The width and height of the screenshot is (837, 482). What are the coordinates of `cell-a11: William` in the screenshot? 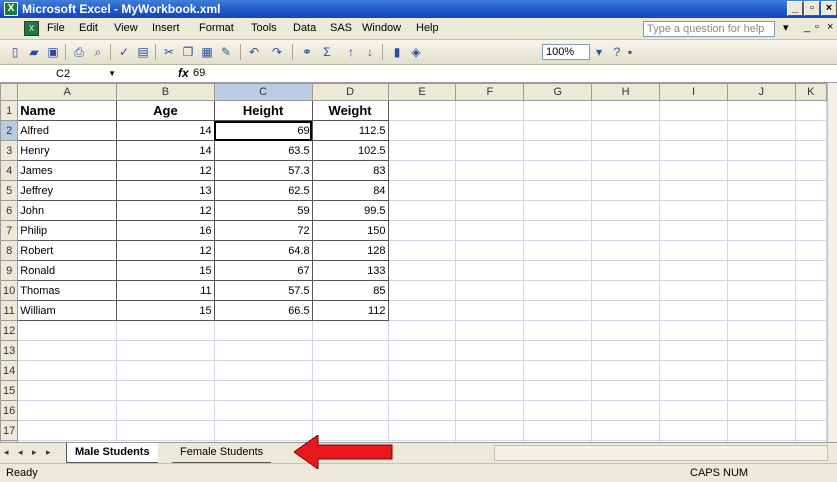 It's located at (67, 310).